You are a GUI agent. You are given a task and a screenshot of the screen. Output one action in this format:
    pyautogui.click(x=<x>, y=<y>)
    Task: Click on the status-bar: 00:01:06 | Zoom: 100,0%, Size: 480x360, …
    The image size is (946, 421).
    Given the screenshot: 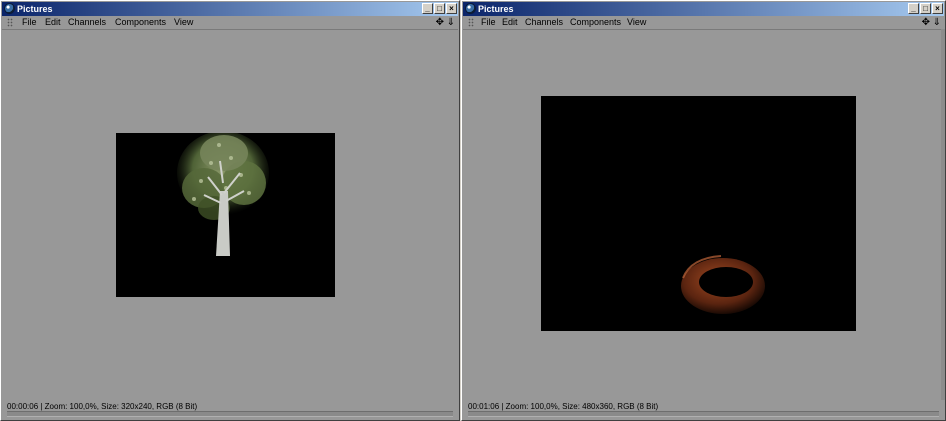 What is the action you would take?
    pyautogui.click(x=703, y=409)
    